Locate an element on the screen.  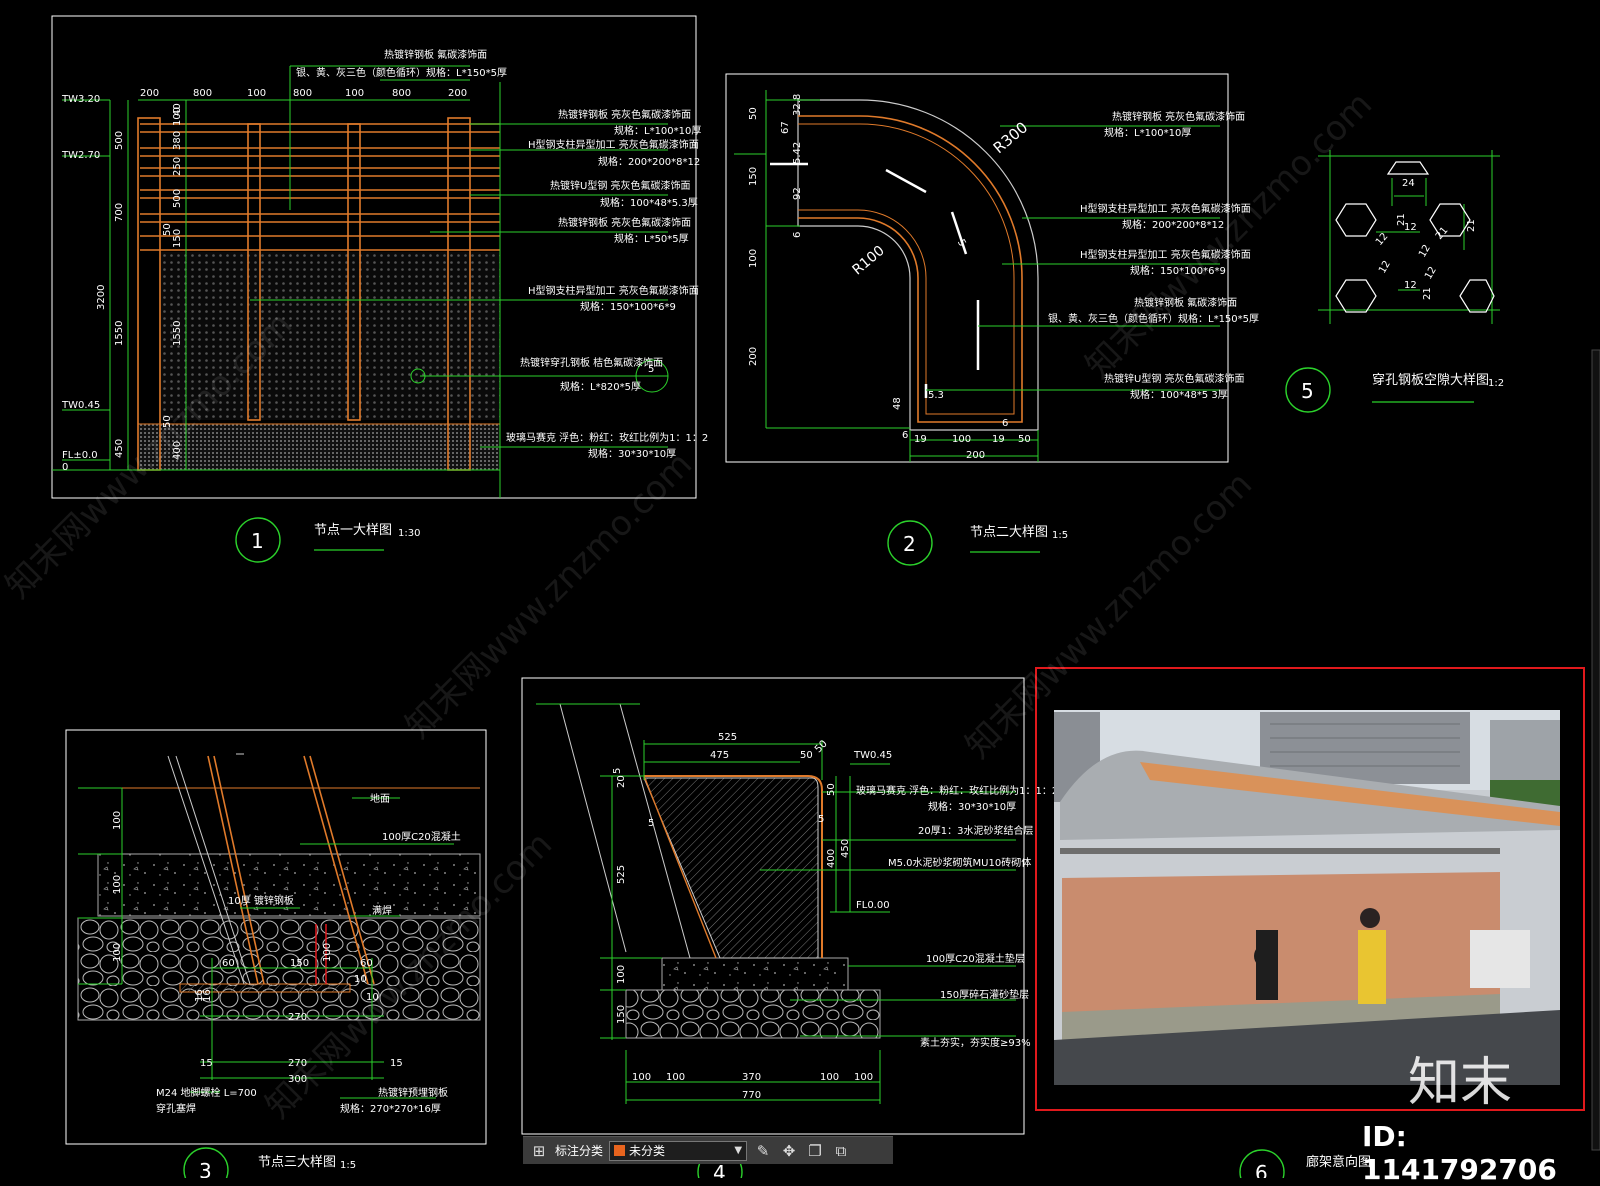
radius-label: R300 is located at coordinates (1010, 137).